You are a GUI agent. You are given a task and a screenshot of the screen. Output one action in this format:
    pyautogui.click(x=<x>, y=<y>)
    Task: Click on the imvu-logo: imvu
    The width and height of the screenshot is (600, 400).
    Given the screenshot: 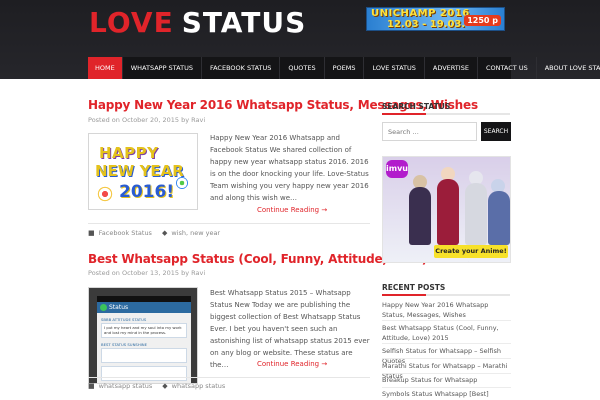 What is the action you would take?
    pyautogui.click(x=397, y=169)
    